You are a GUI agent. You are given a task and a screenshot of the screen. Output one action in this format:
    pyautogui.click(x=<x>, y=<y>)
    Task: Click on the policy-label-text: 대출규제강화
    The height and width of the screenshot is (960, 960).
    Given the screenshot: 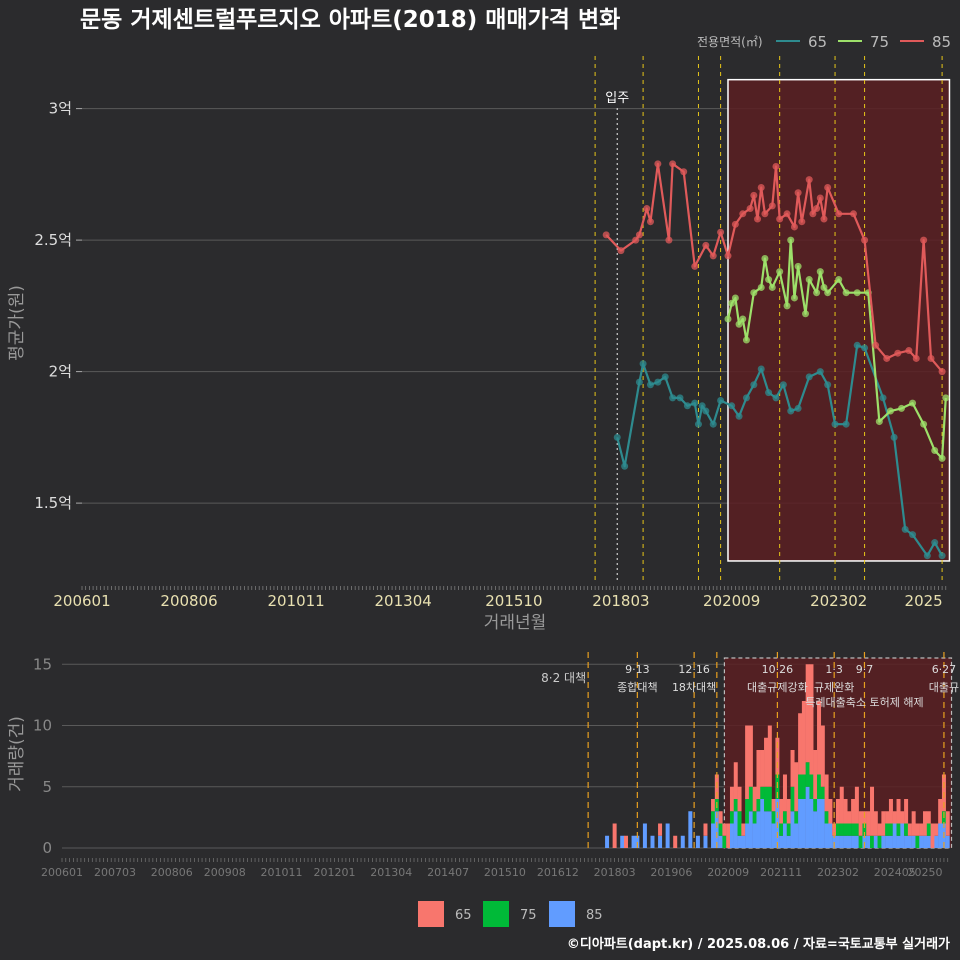 What is the action you would take?
    pyautogui.click(x=777, y=687)
    